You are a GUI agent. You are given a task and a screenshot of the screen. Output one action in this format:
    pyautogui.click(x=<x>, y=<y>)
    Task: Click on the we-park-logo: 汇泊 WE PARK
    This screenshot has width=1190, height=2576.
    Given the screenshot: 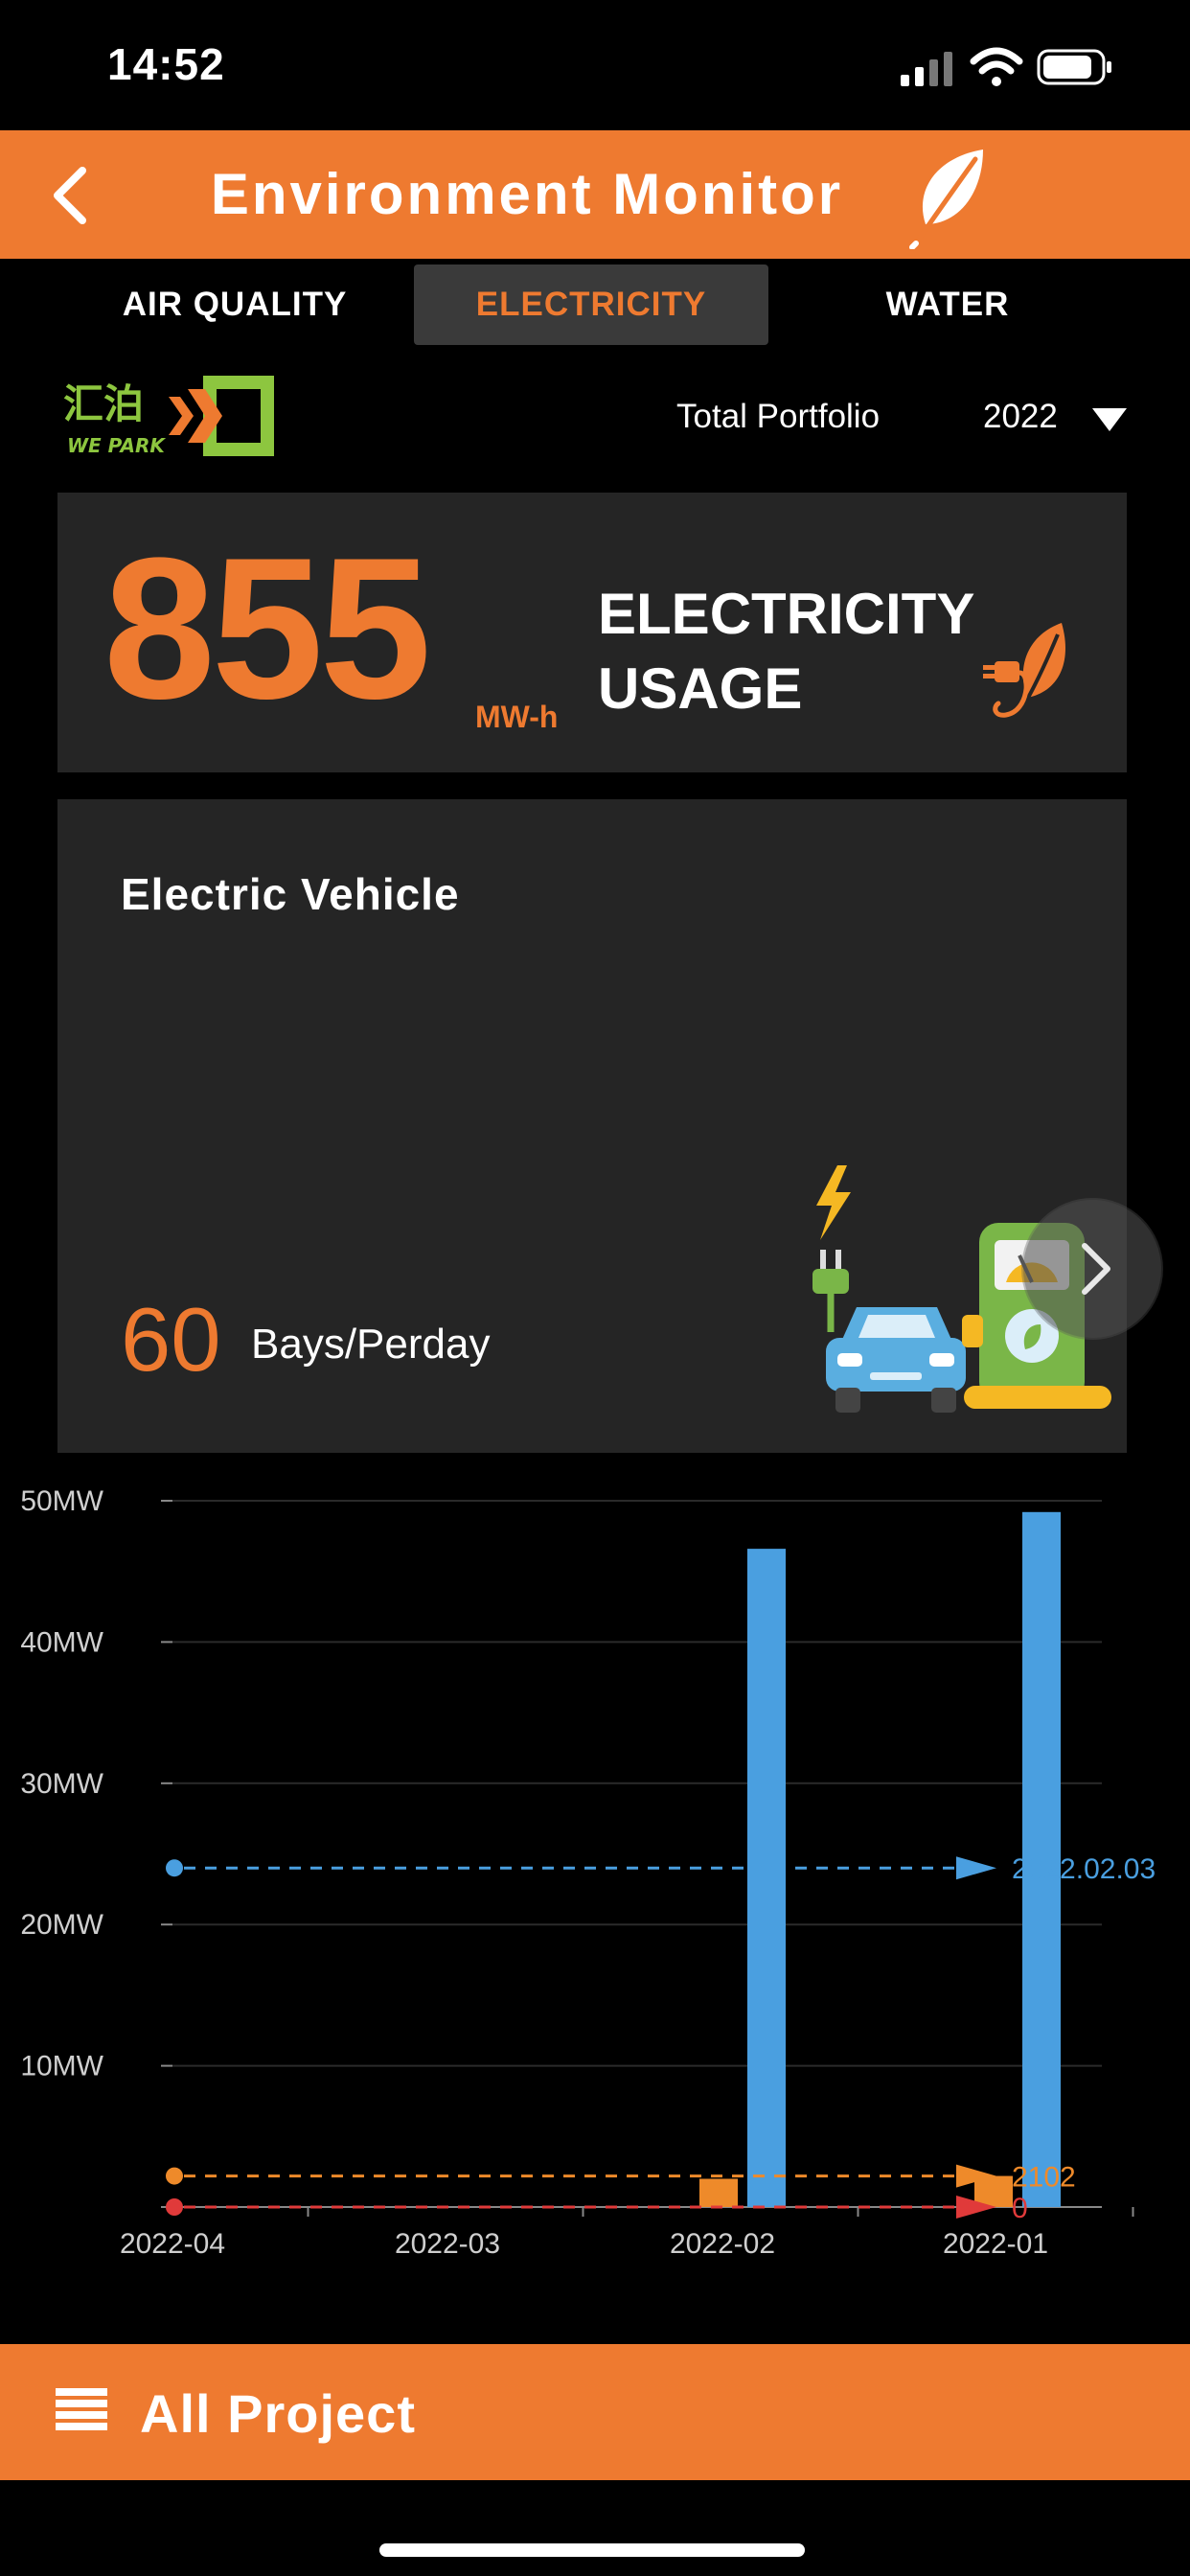 What is the action you would take?
    pyautogui.click(x=168, y=416)
    